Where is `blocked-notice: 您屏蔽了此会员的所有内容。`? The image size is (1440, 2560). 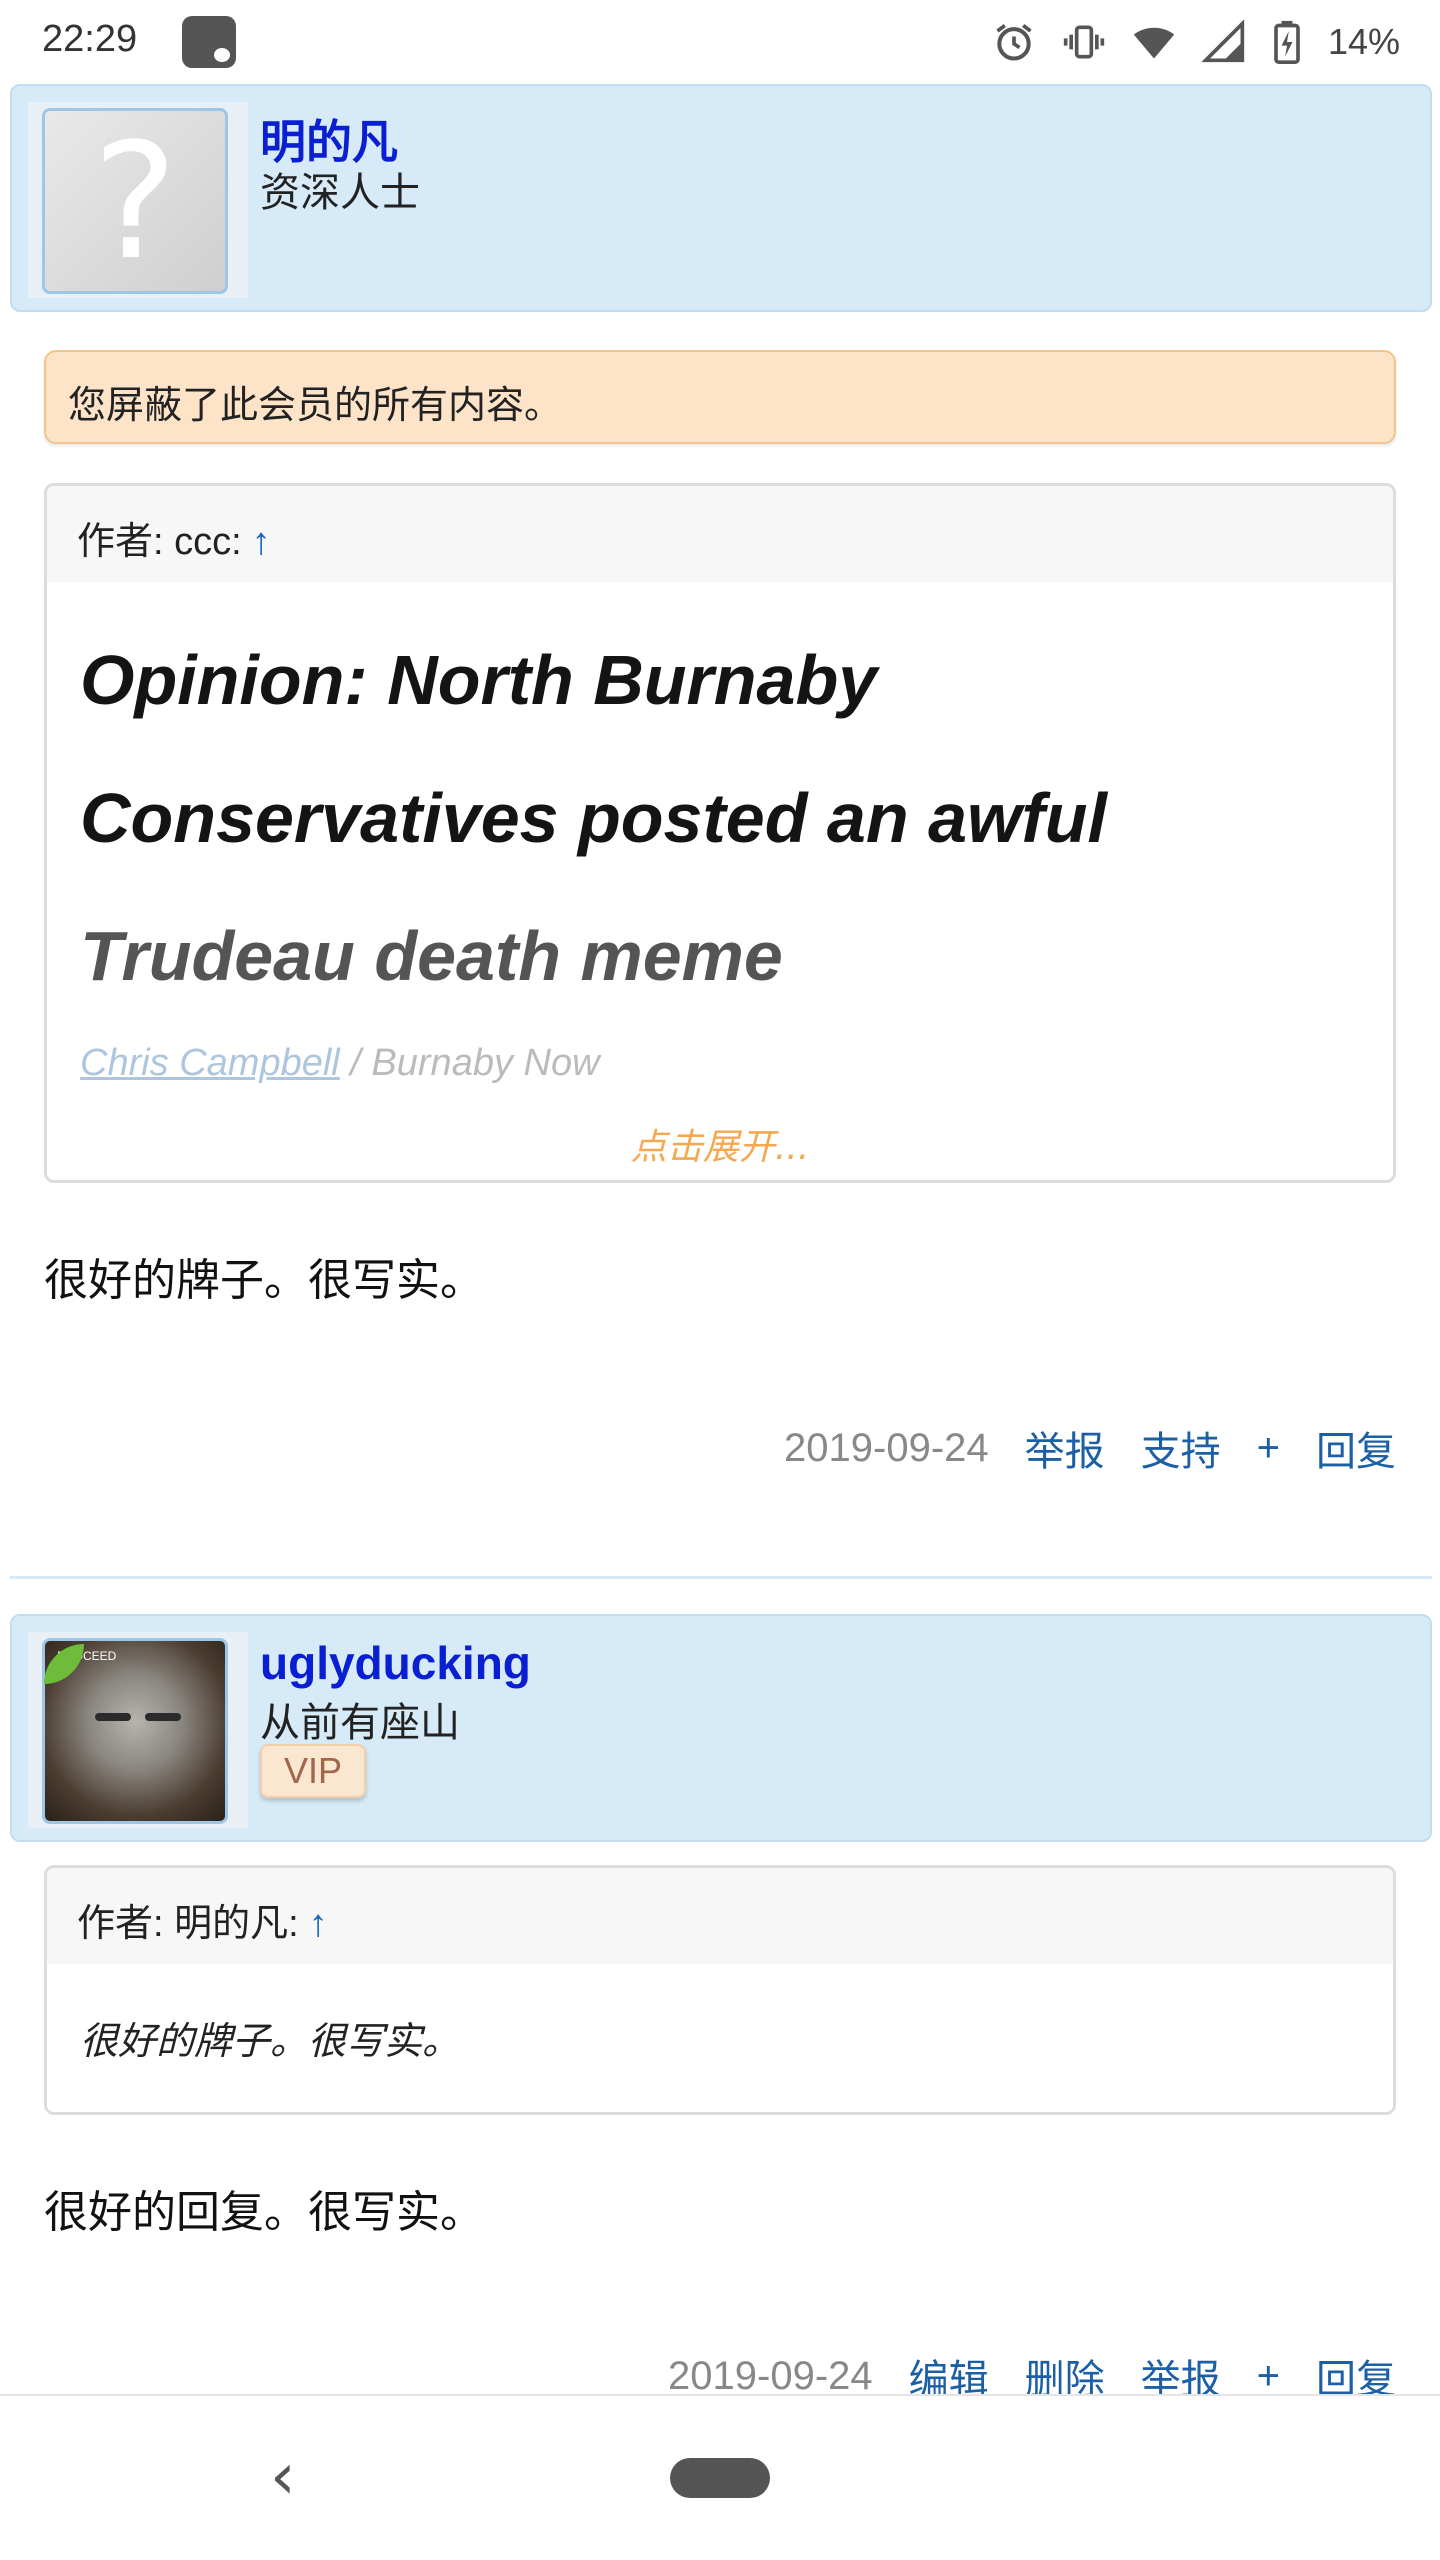
blocked-notice: 您屏蔽了此会员的所有内容。 is located at coordinates (720, 397).